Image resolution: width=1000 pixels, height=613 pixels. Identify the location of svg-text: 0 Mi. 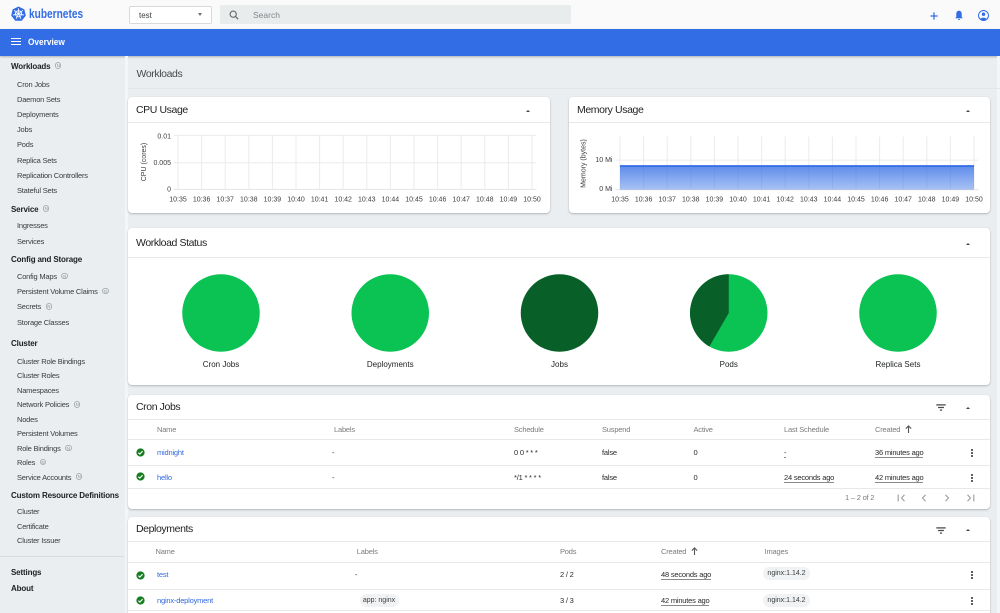
(606, 189).